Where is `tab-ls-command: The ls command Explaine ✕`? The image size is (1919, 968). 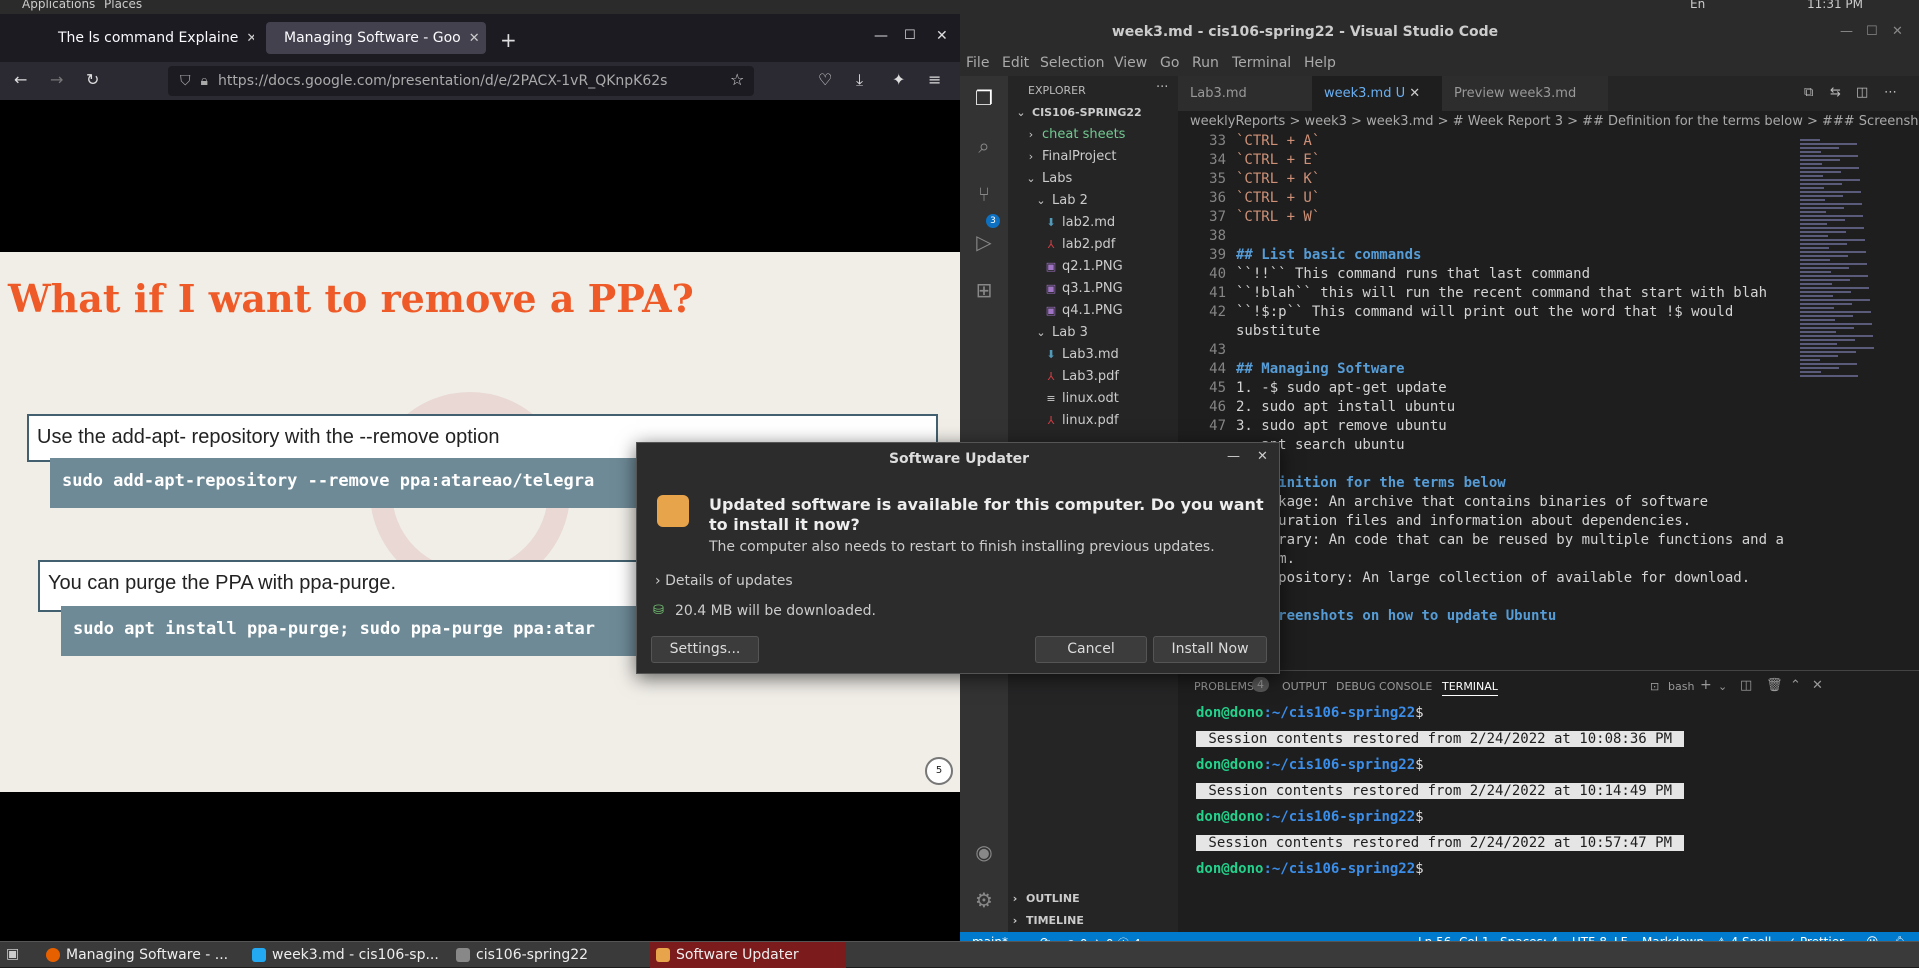
tab-ls-command: The ls command Explaine ✕ is located at coordinates (147, 38).